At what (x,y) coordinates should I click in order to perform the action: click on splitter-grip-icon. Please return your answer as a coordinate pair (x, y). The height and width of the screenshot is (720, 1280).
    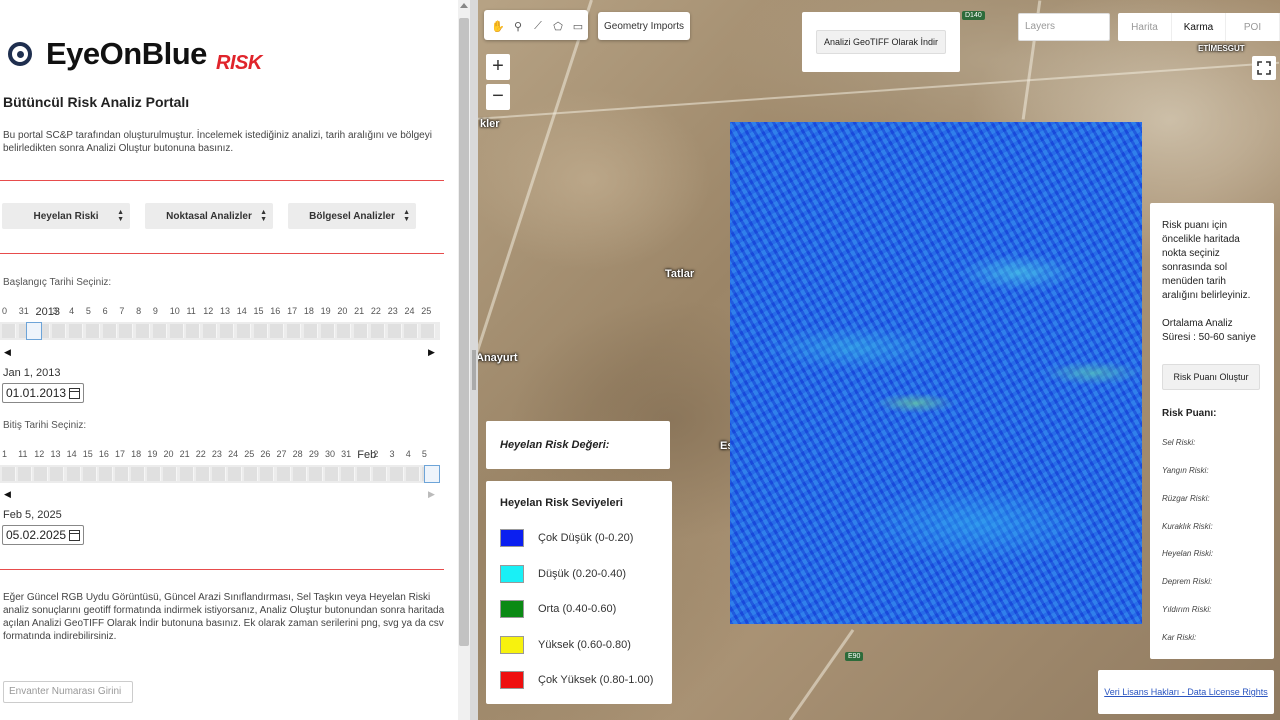
    Looking at the image, I should click on (474, 370).